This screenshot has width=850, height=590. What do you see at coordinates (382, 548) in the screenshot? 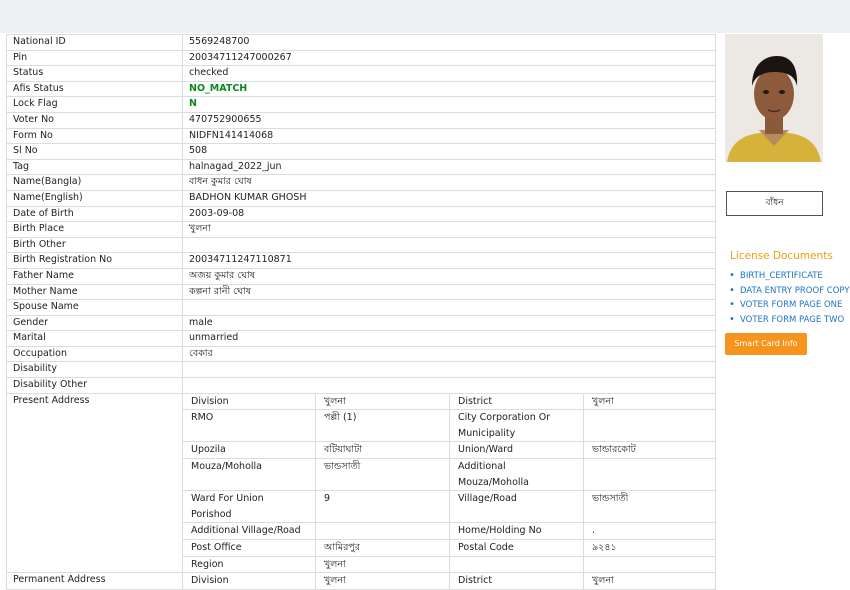
I see `address-field-value: আমিরপুর` at bounding box center [382, 548].